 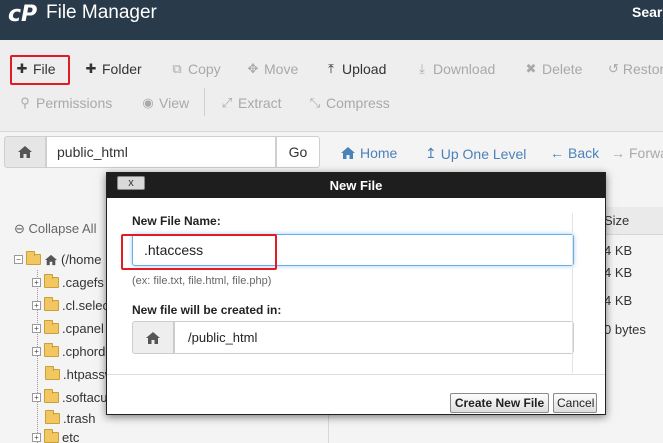 What do you see at coordinates (58, 259) in the screenshot?
I see `tree-root: − (/home` at bounding box center [58, 259].